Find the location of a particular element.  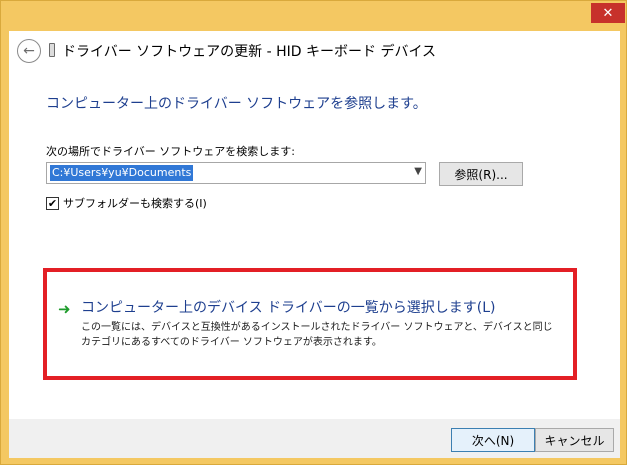

page-heading: コンピューター上のドライバー ソフトウェアを参照します。 is located at coordinates (236, 104).